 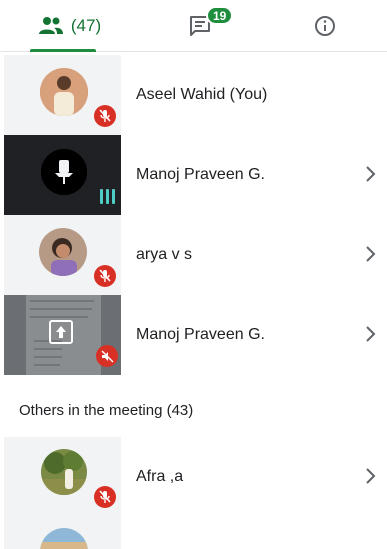 What do you see at coordinates (202, 94) in the screenshot?
I see `participant-name: Aseel Wahid (You)` at bounding box center [202, 94].